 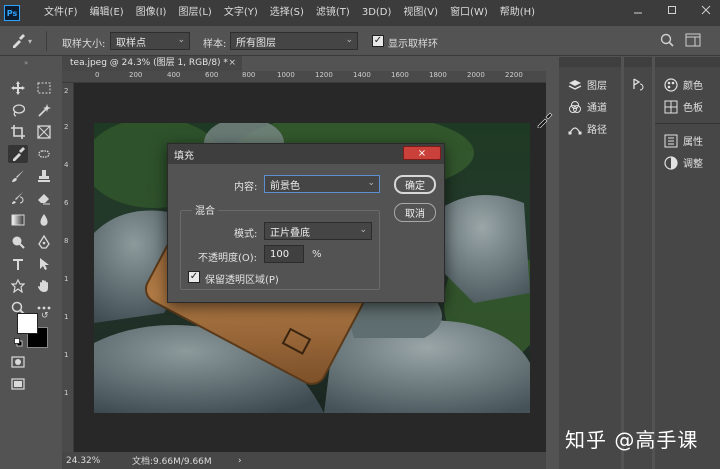 I want to click on properties-icon, so click(x=671, y=141).